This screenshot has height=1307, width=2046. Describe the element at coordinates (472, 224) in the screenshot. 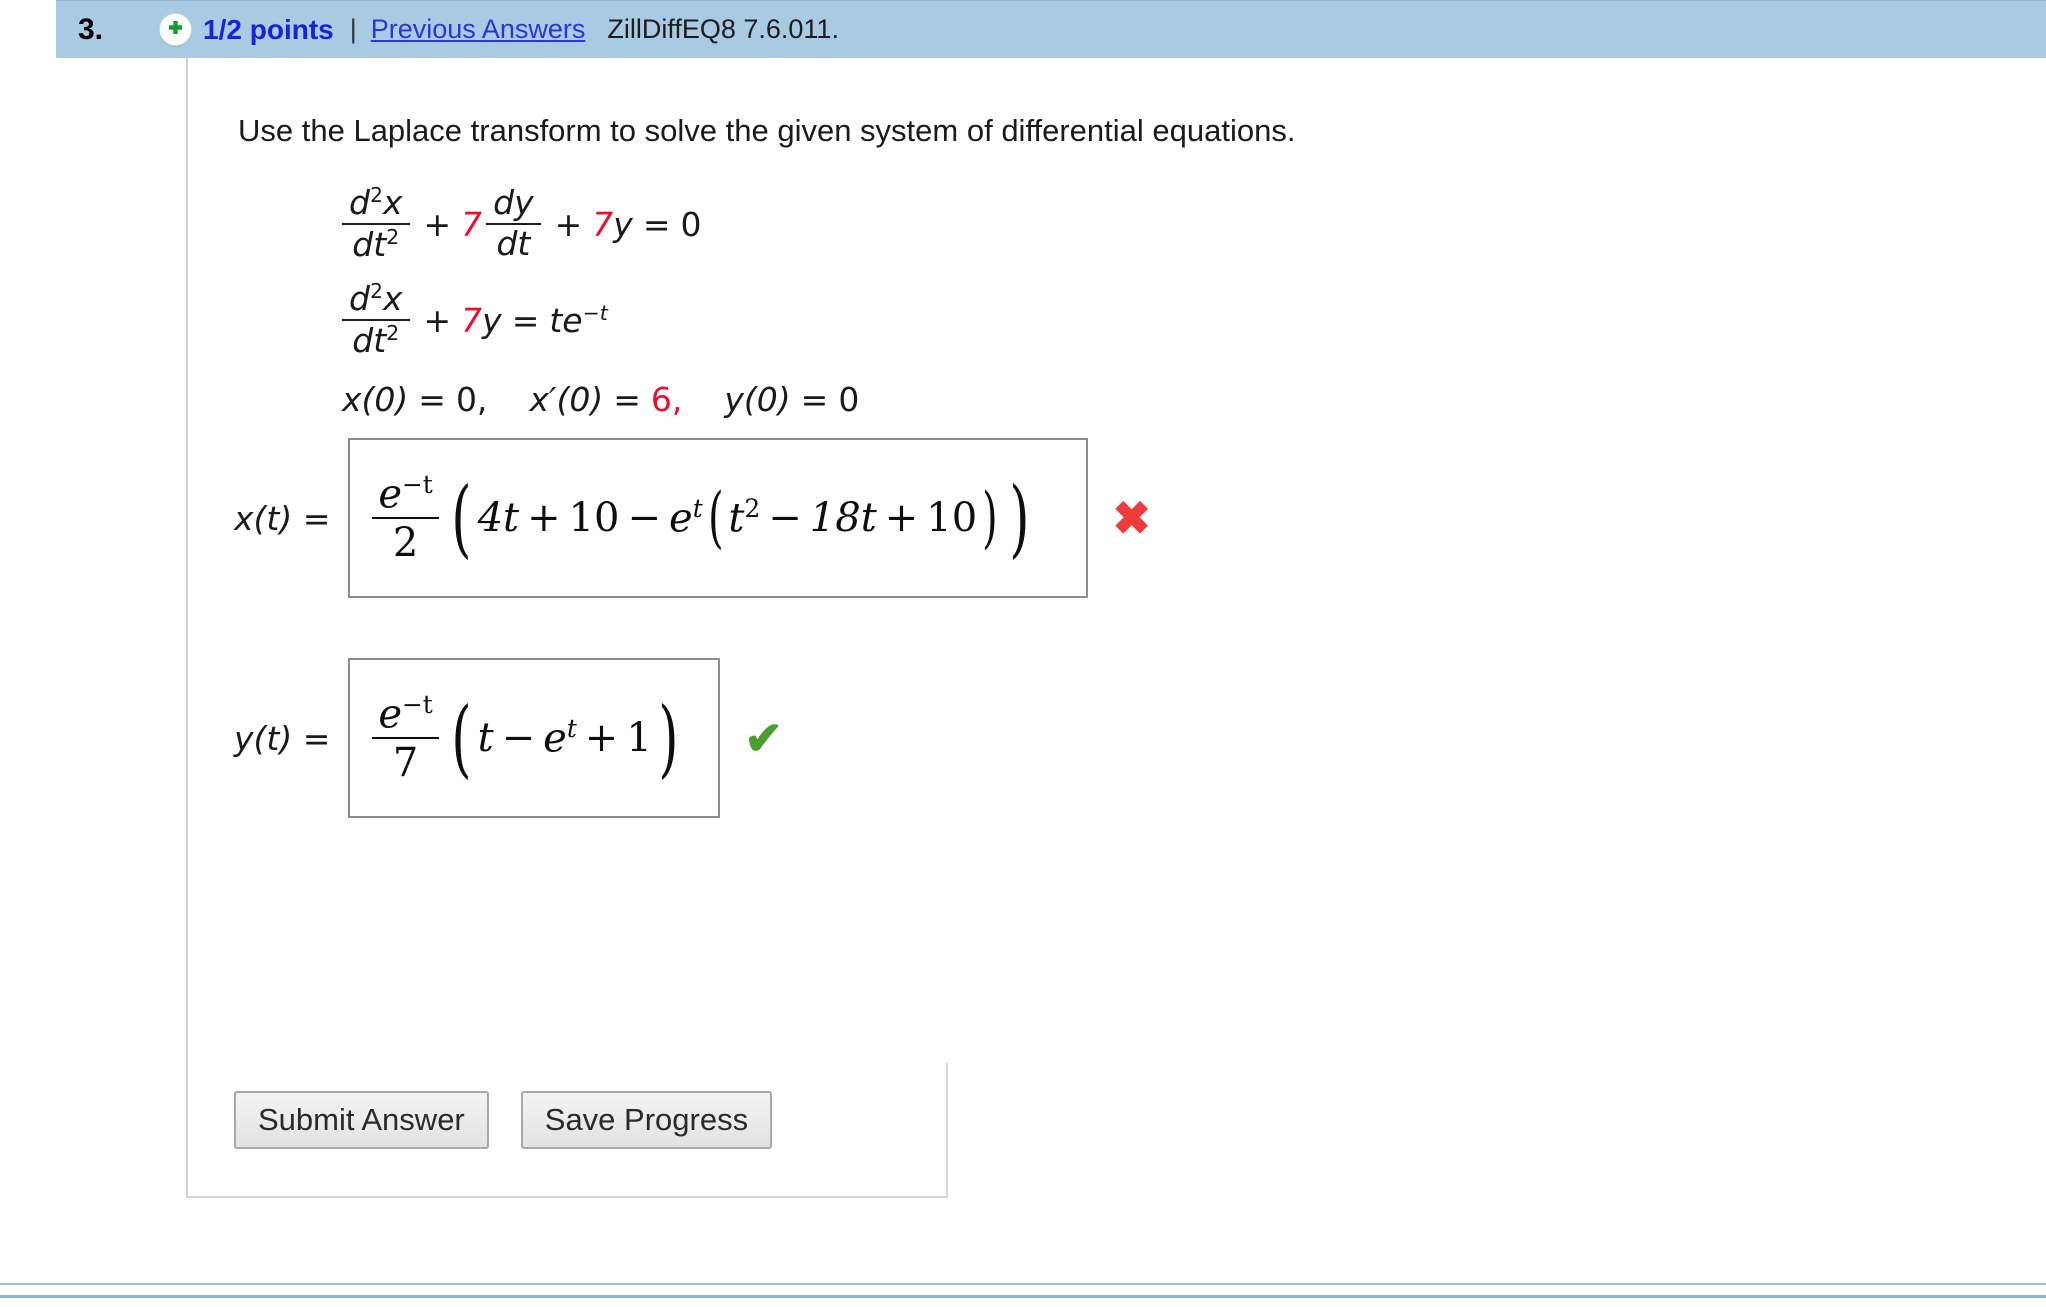

I see `coefficient-7a: 7` at that location.